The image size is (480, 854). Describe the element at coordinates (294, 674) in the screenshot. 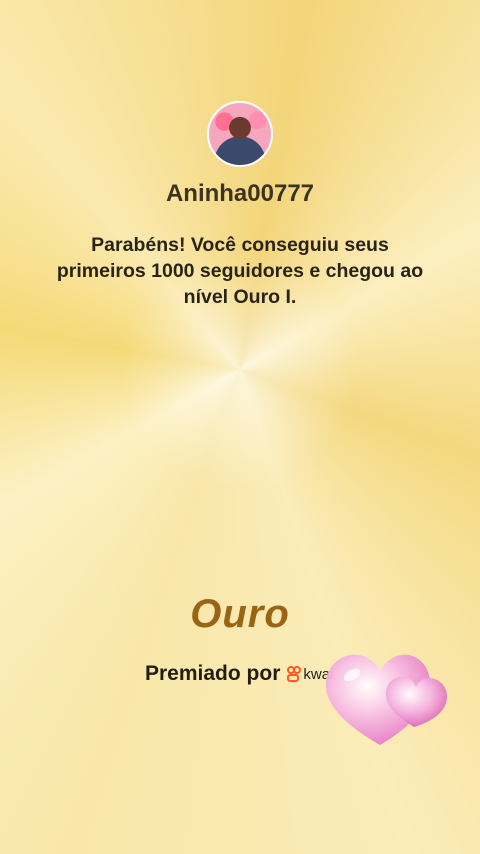

I see `kwai-logo-icon` at that location.